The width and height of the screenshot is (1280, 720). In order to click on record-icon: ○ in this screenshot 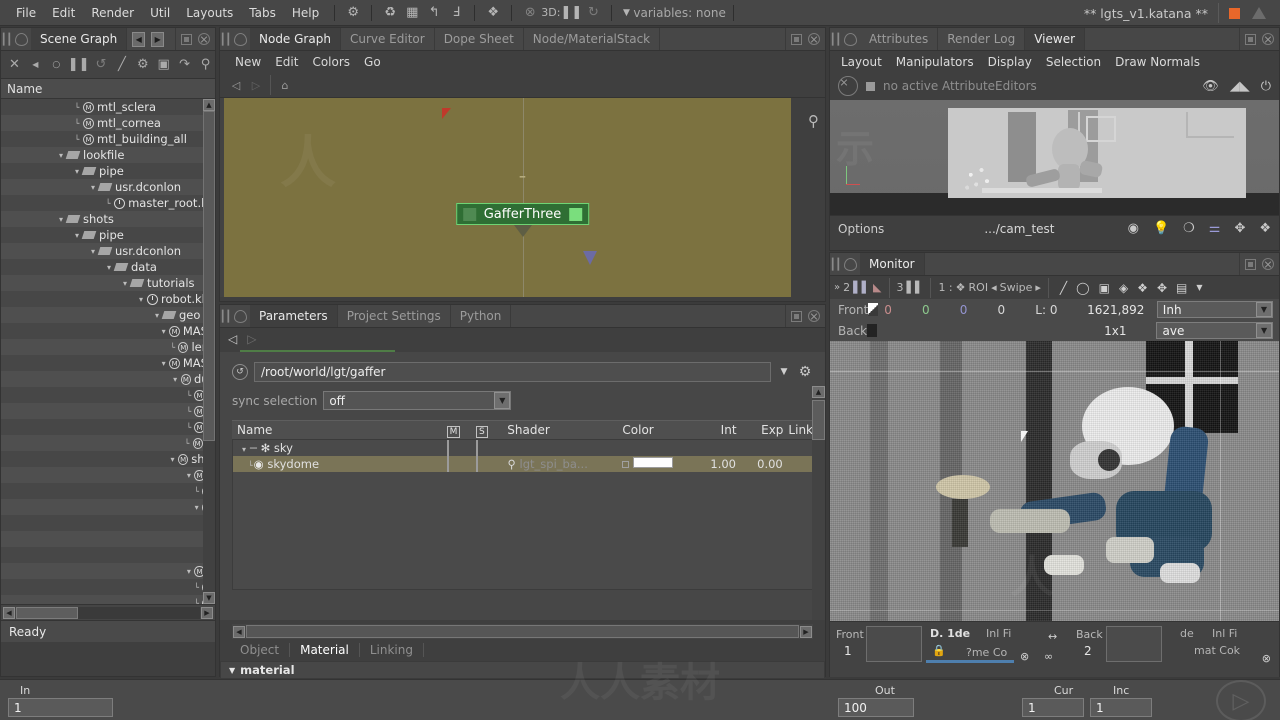, I will do `click(56, 65)`.